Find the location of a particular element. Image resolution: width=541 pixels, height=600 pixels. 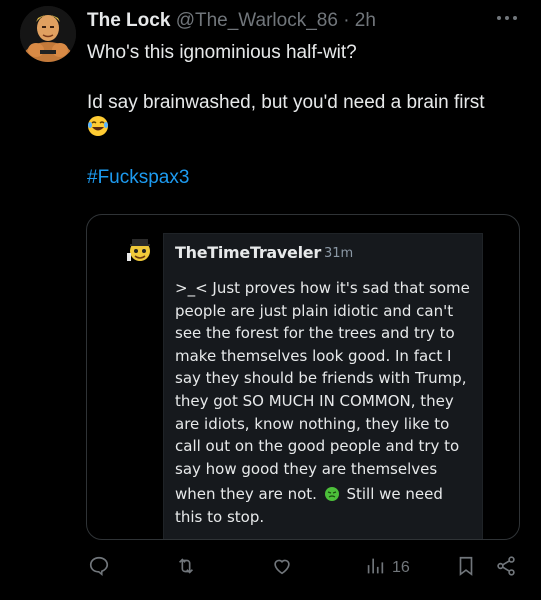

quoted-author-avatar-icon is located at coordinates (140, 250).